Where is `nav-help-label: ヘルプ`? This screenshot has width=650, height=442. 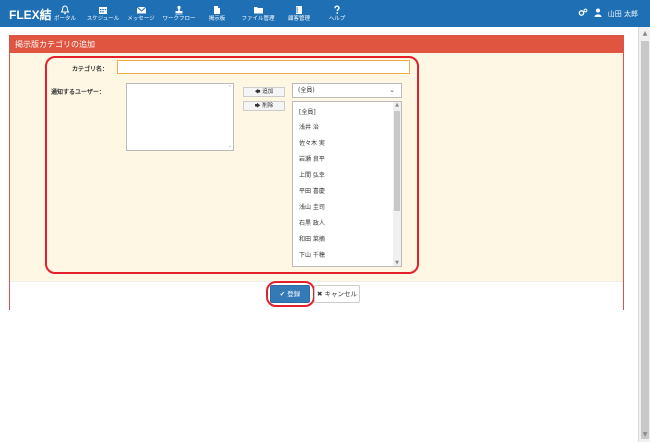
nav-help-label: ヘルプ is located at coordinates (337, 19).